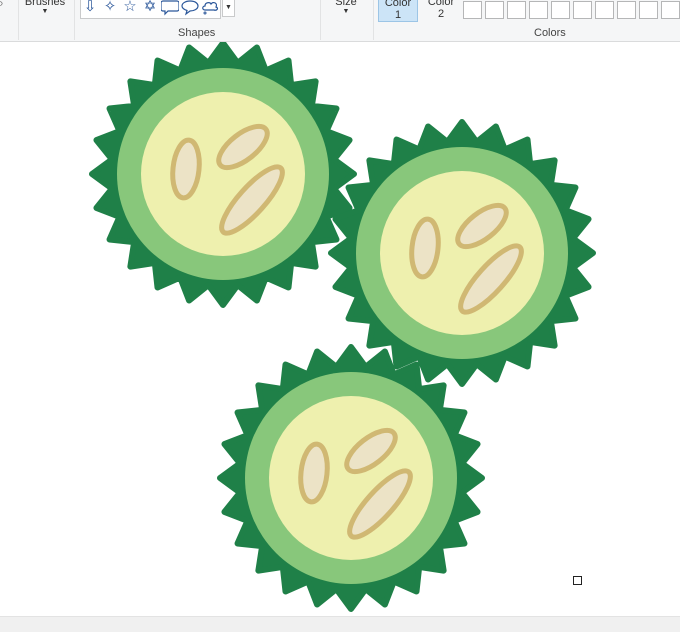  Describe the element at coordinates (441, 14) in the screenshot. I see `color-2-number: 2` at that location.